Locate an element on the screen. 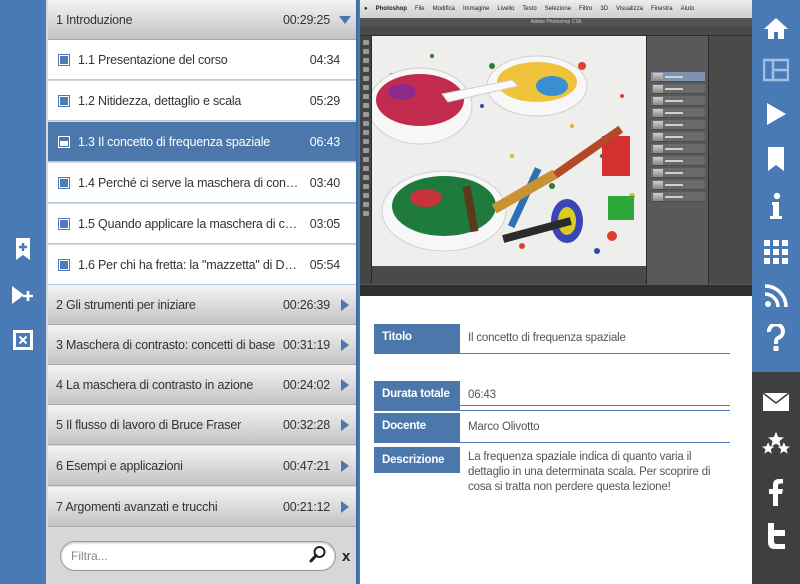 The height and width of the screenshot is (584, 800). search-icon is located at coordinates (318, 556).